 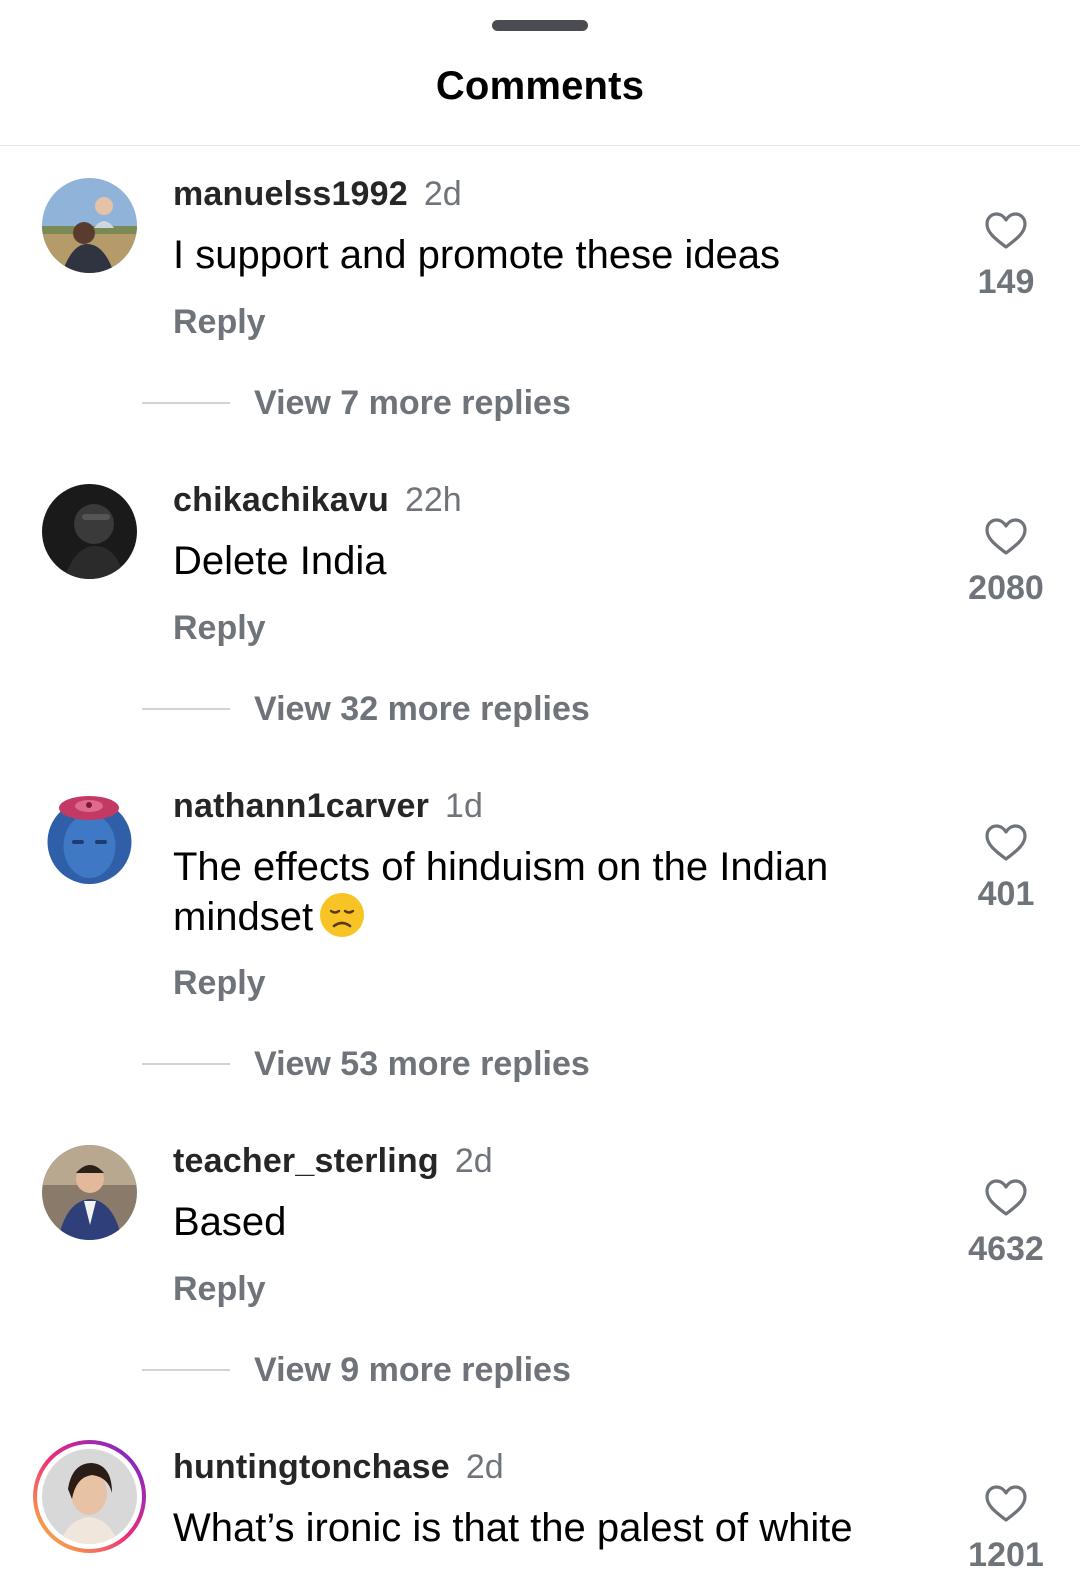 I want to click on like-count: 401, so click(x=1006, y=894).